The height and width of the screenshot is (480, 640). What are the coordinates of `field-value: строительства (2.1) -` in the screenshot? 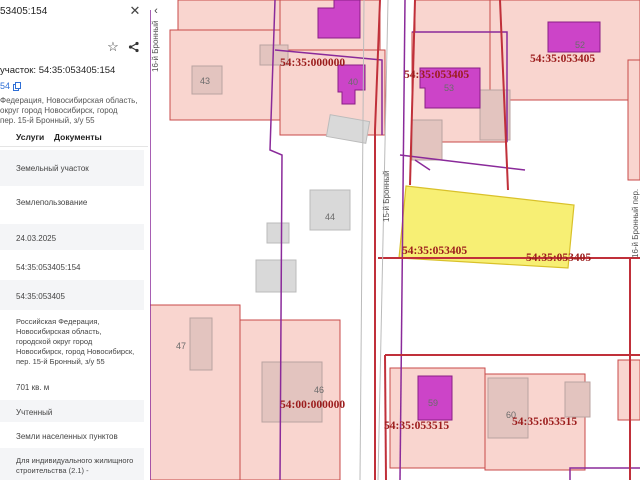 It's located at (52, 470).